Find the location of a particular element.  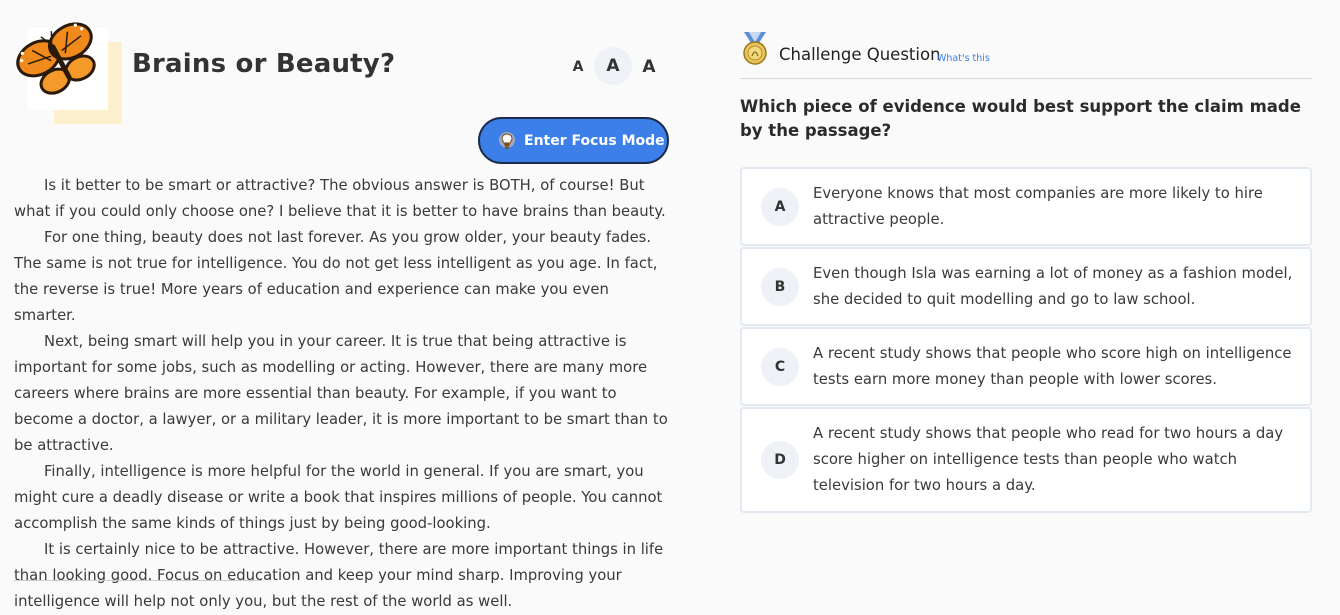

butterfly-icon is located at coordinates (56, 58).